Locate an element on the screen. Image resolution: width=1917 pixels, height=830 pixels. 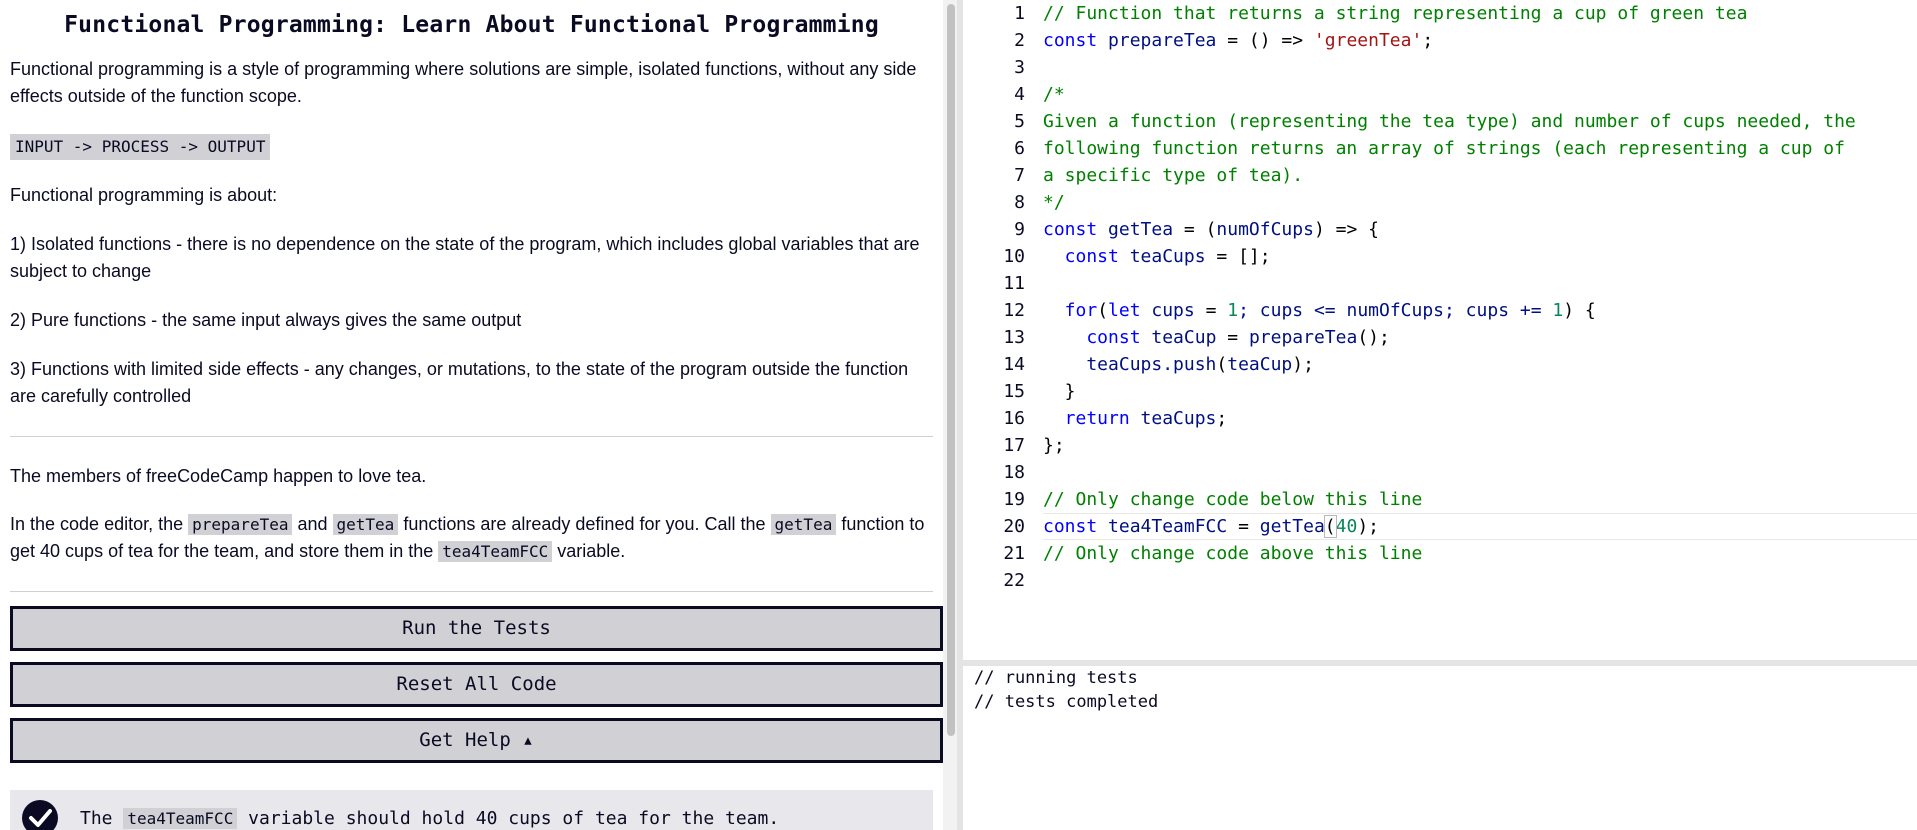
line-number: 1 is located at coordinates (1019, 13).